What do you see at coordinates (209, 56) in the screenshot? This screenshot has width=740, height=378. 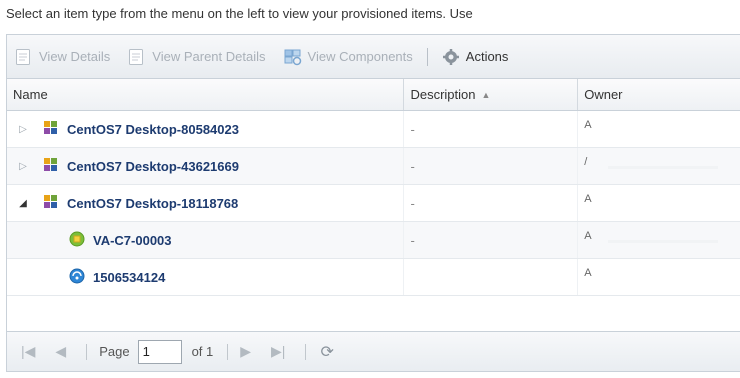 I see `view-parent-details-label: View Parent Details` at bounding box center [209, 56].